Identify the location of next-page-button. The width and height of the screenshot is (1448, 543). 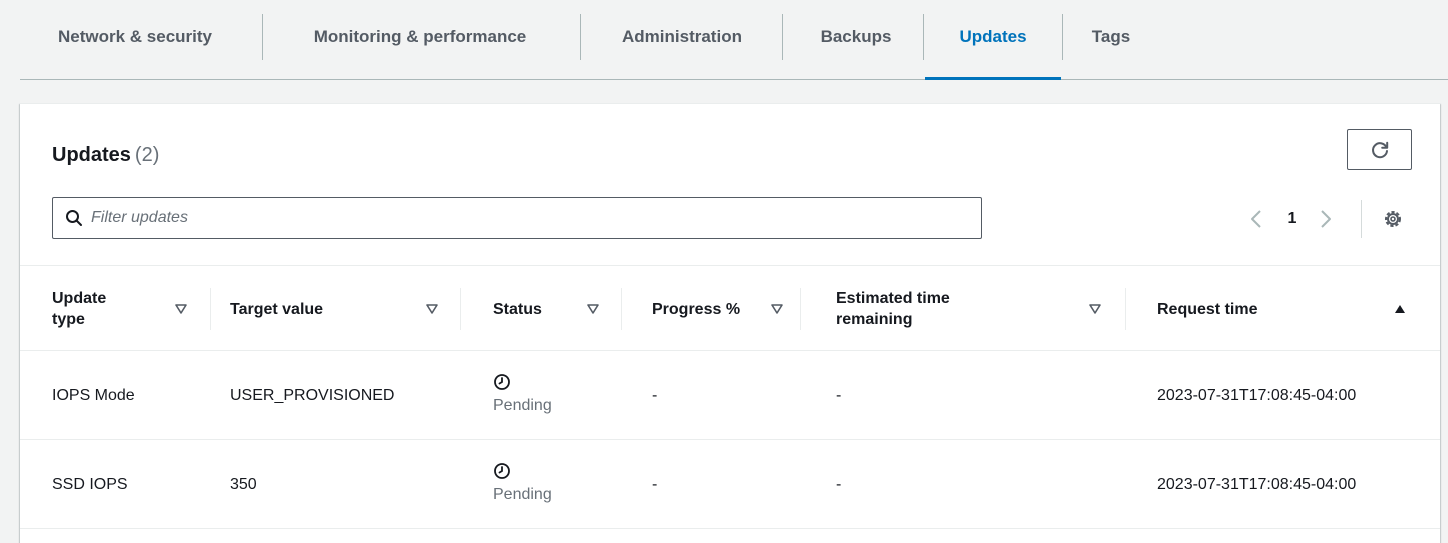
(1326, 219).